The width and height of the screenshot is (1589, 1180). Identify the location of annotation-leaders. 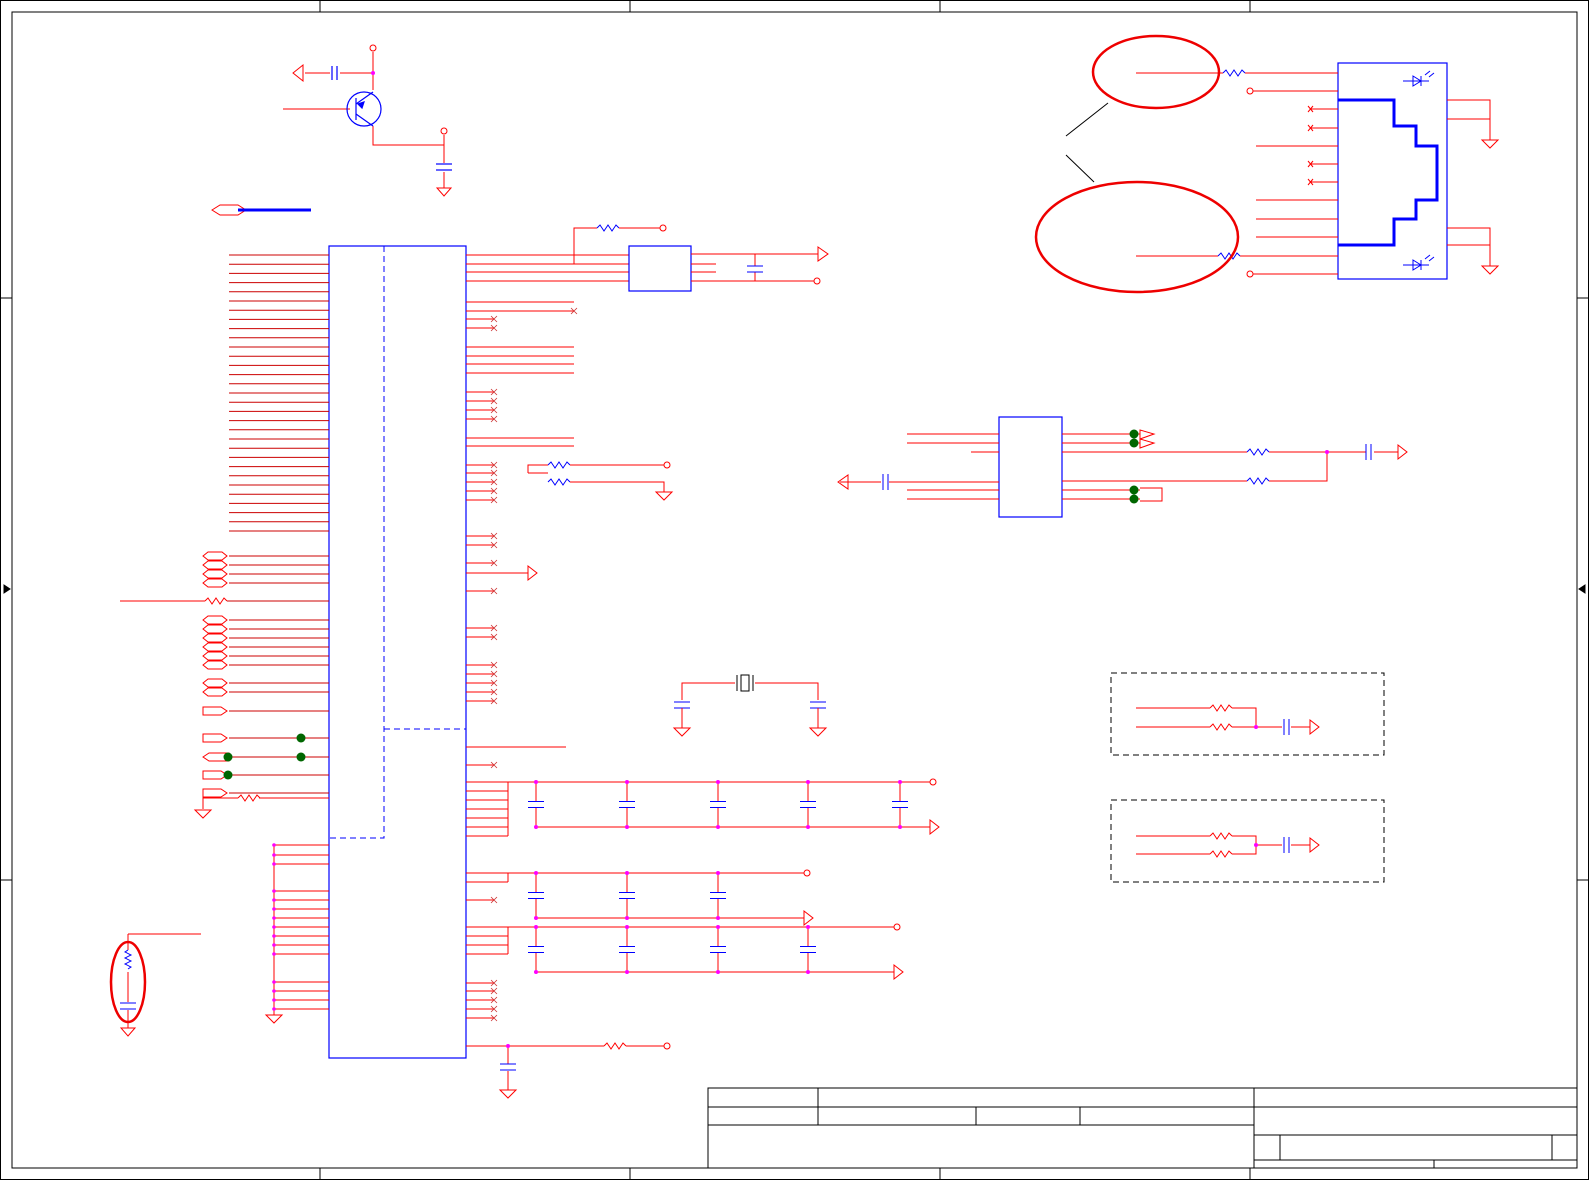
(1087, 142).